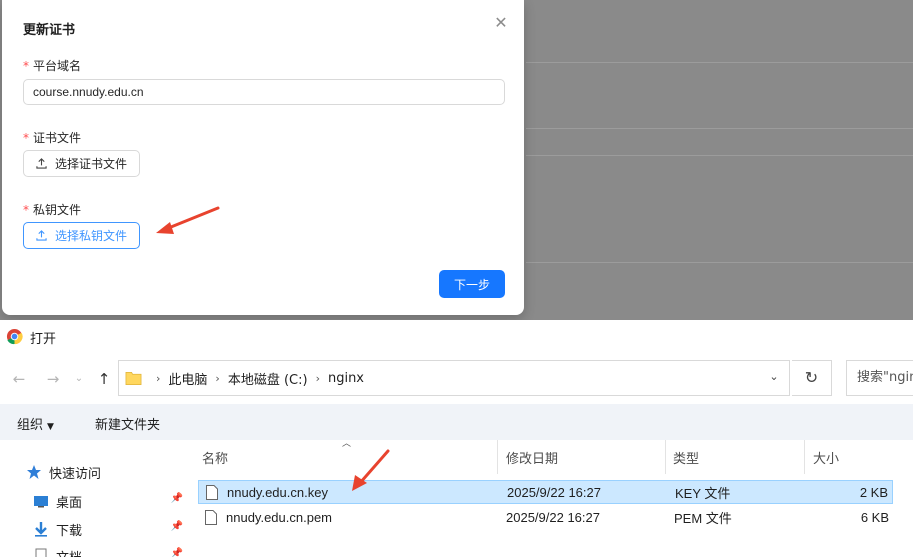 This screenshot has width=913, height=557. What do you see at coordinates (532, 457) in the screenshot?
I see `column-date: 修改日期` at bounding box center [532, 457].